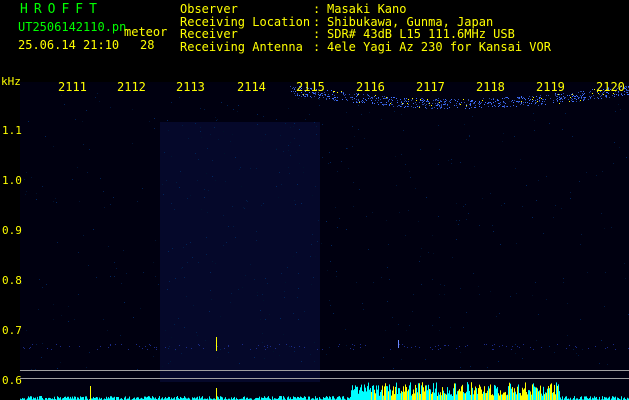 Image resolution: width=629 pixels, height=400 pixels. I want to click on info-label: Receiver, so click(209, 34).